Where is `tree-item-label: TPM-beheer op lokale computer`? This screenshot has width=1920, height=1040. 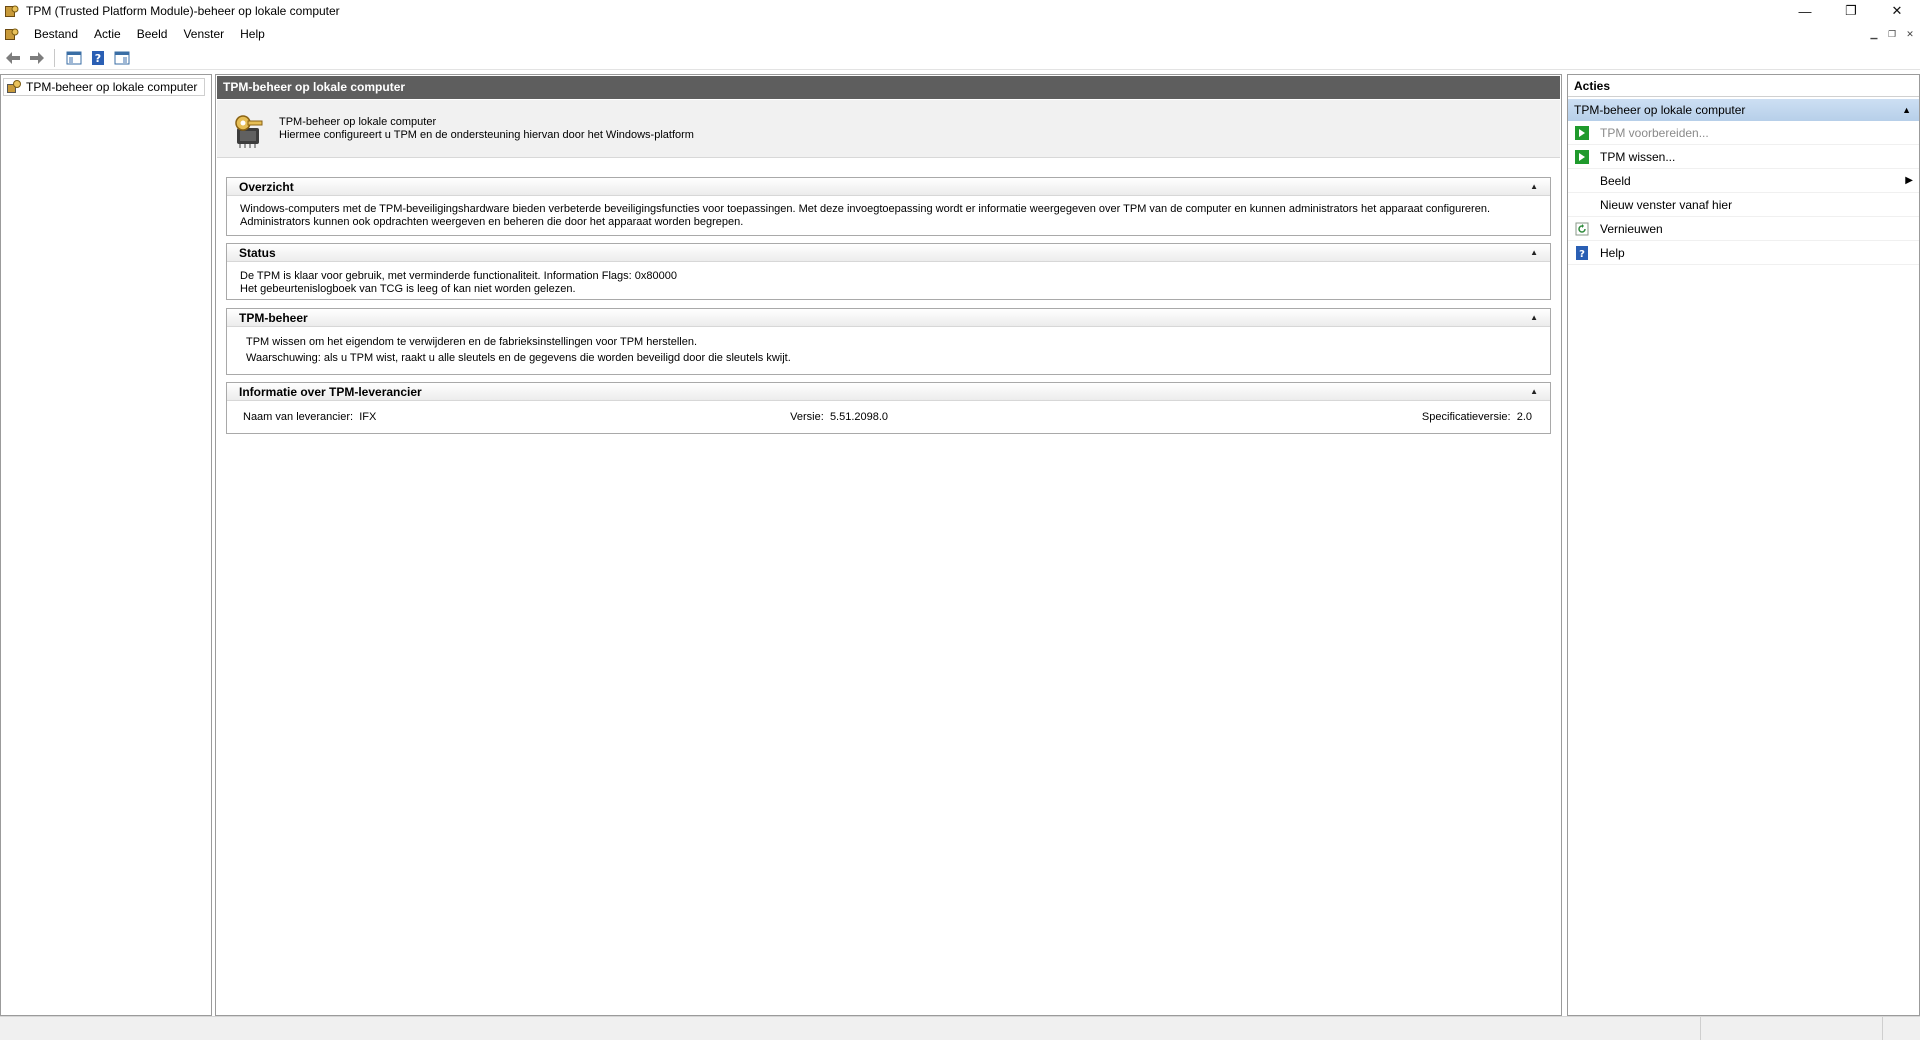
tree-item-label: TPM-beheer op lokale computer is located at coordinates (112, 87).